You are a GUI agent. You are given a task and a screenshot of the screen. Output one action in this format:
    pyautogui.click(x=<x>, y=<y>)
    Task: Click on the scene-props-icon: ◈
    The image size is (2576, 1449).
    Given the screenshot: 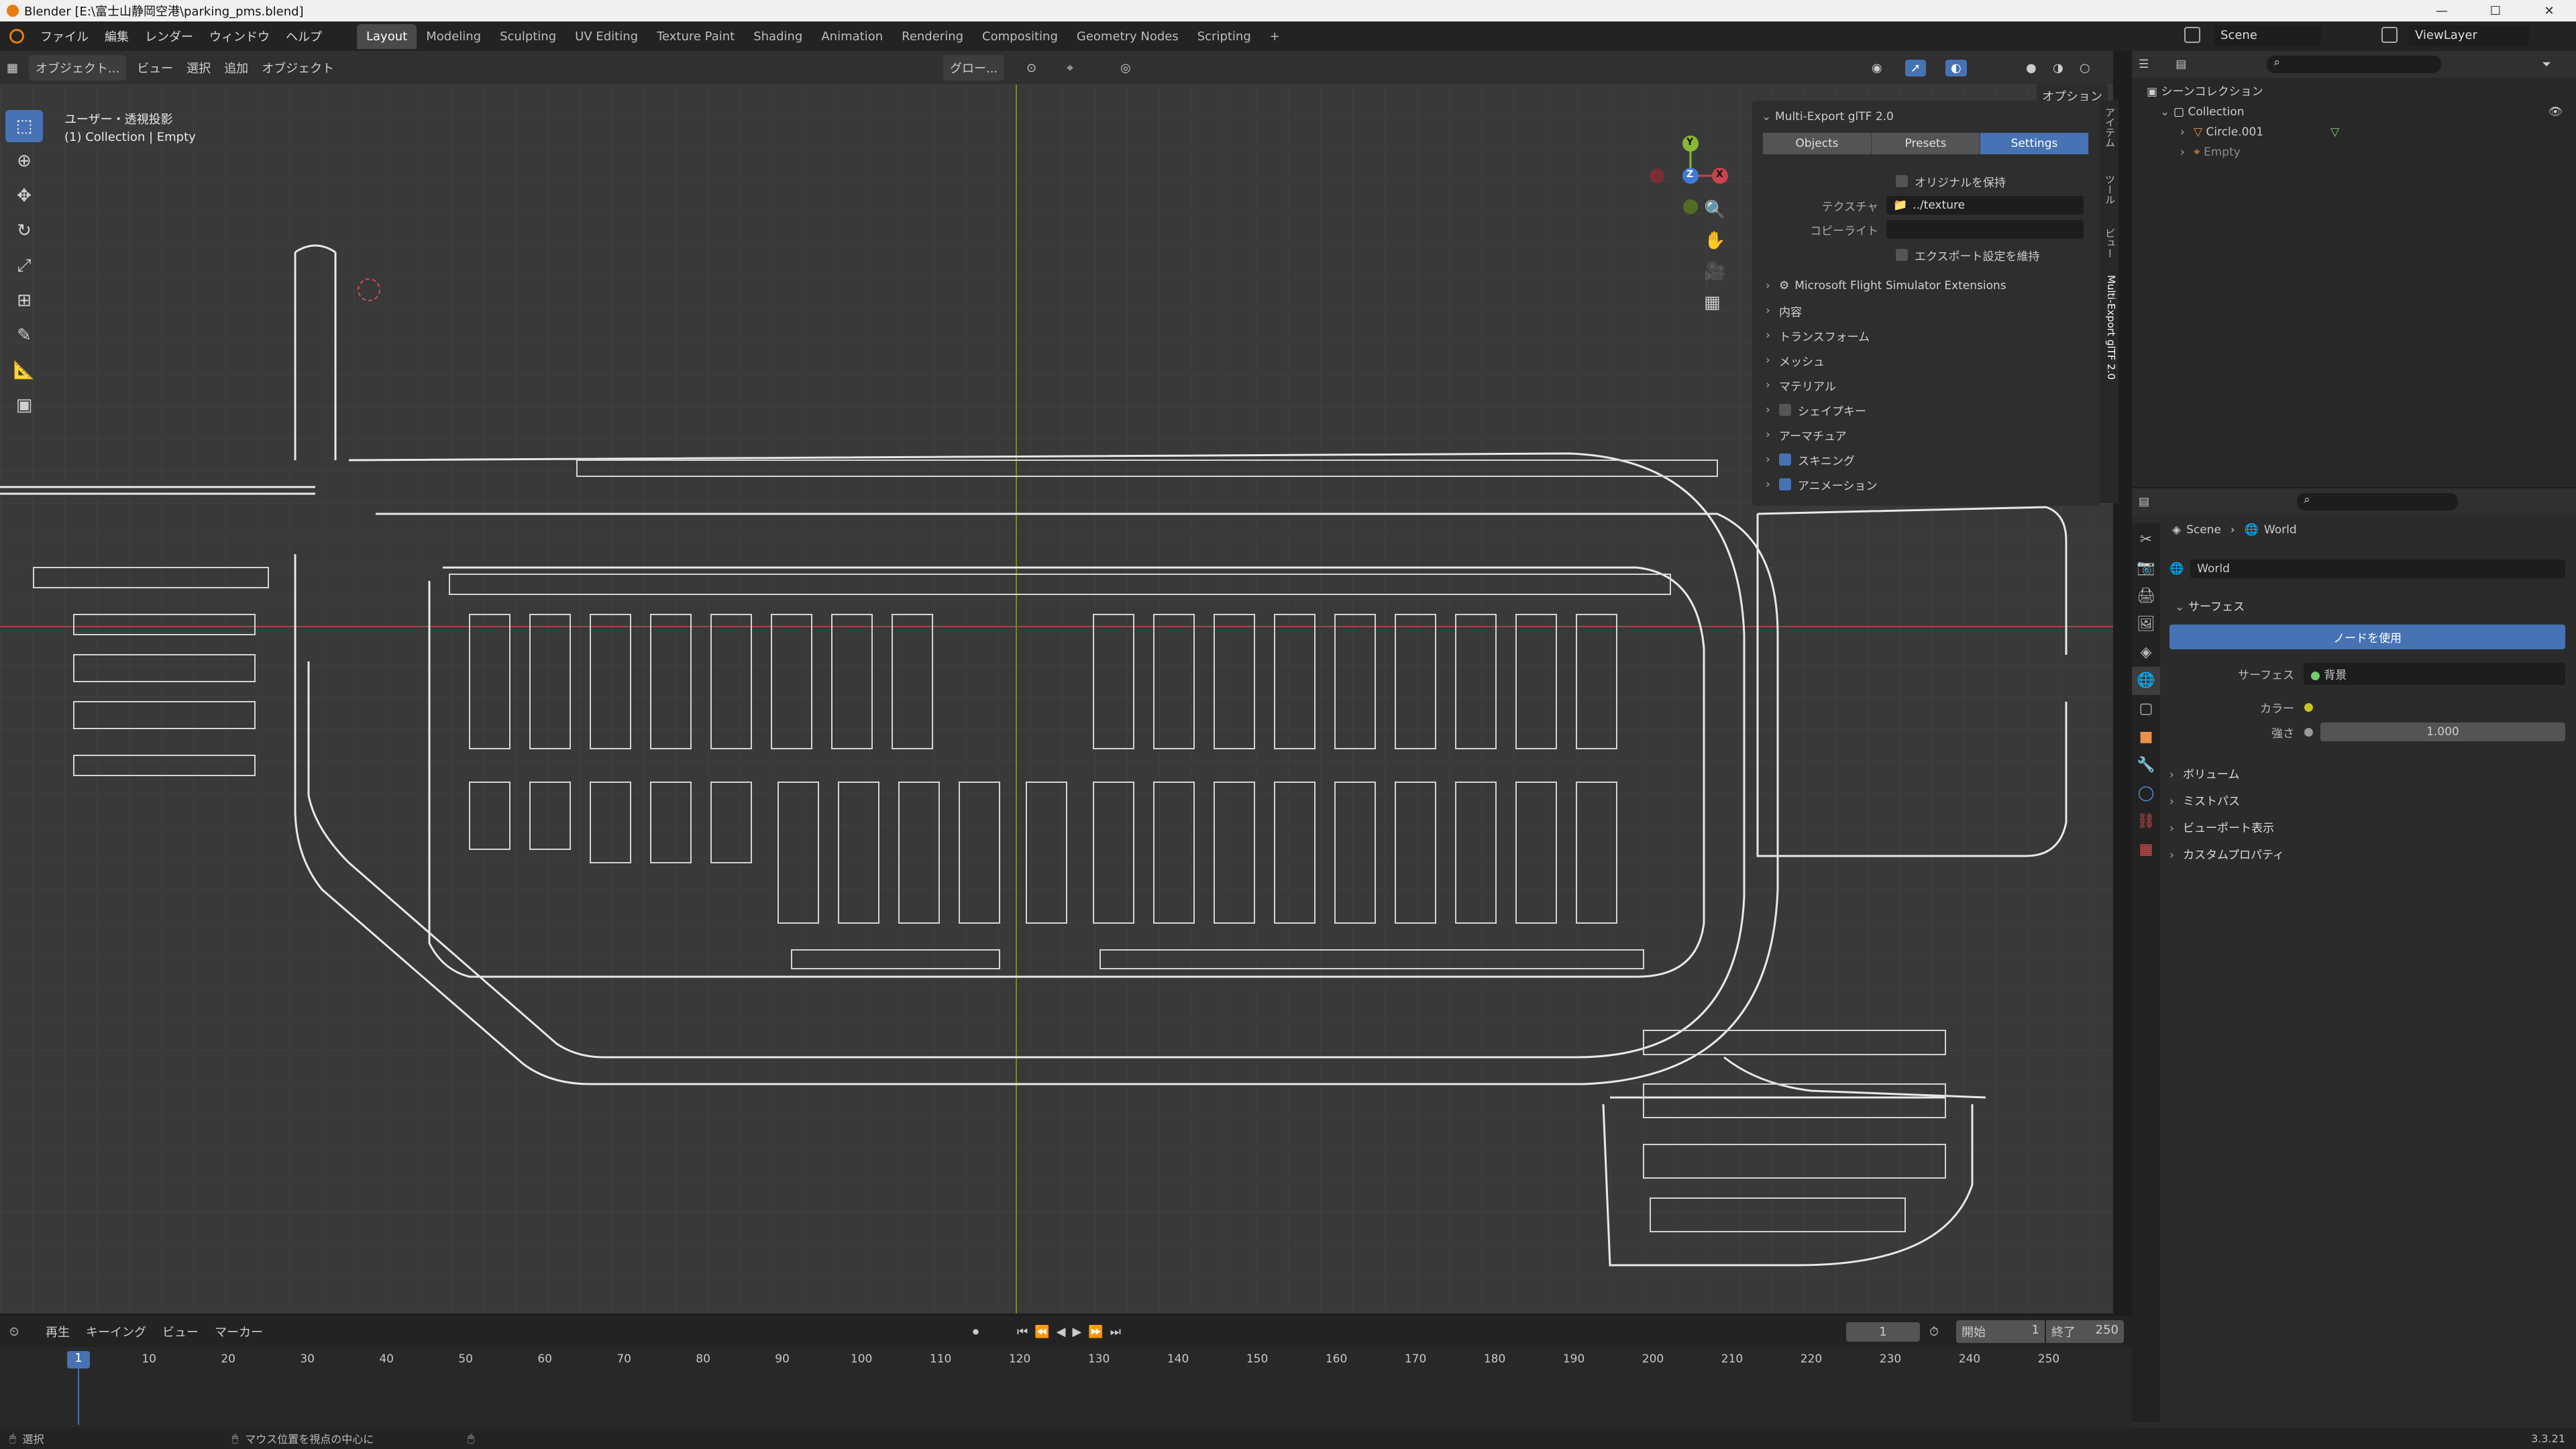 What is the action you would take?
    pyautogui.click(x=2146, y=653)
    